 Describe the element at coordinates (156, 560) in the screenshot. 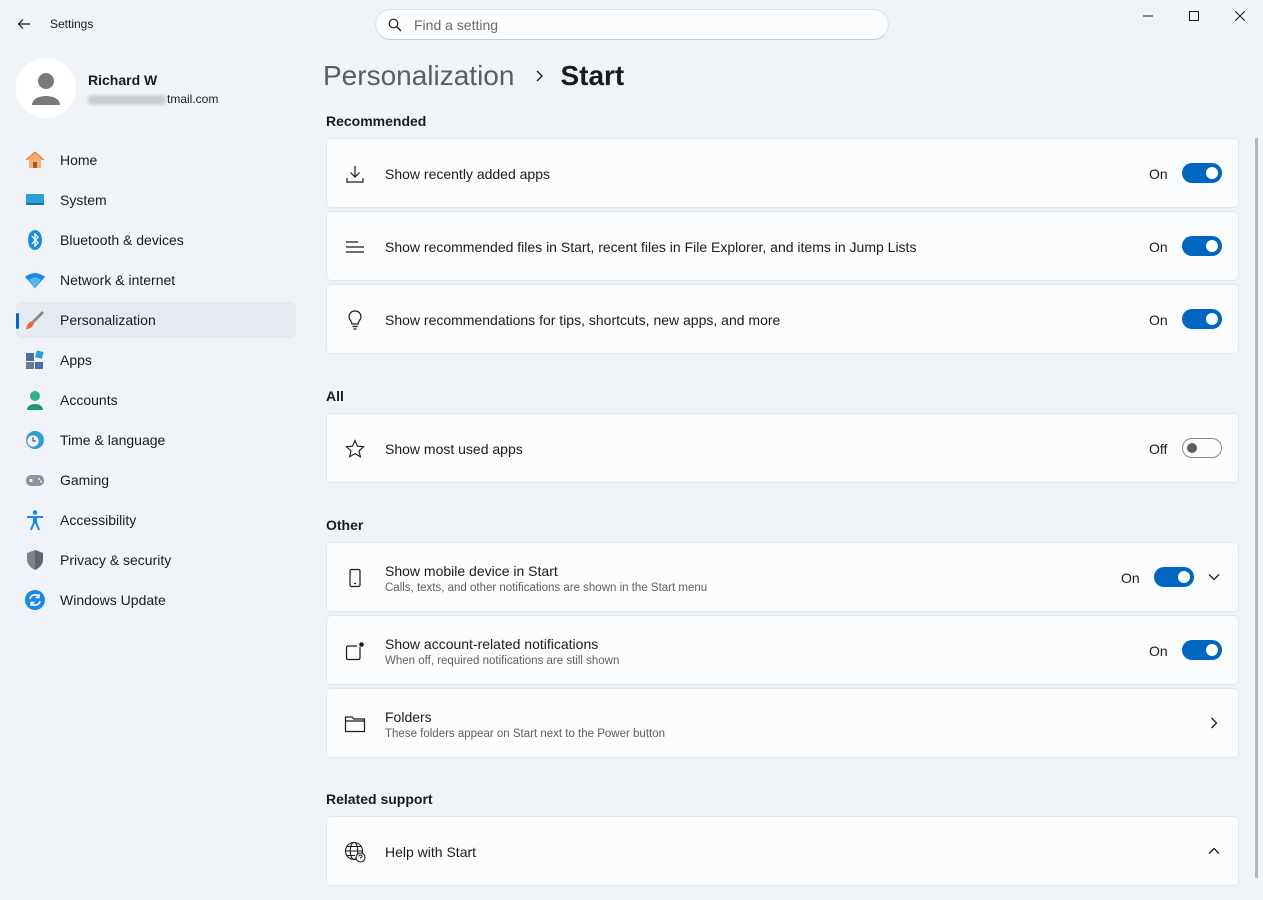

I see `sidebar-item-privacy: Privacy & security` at that location.